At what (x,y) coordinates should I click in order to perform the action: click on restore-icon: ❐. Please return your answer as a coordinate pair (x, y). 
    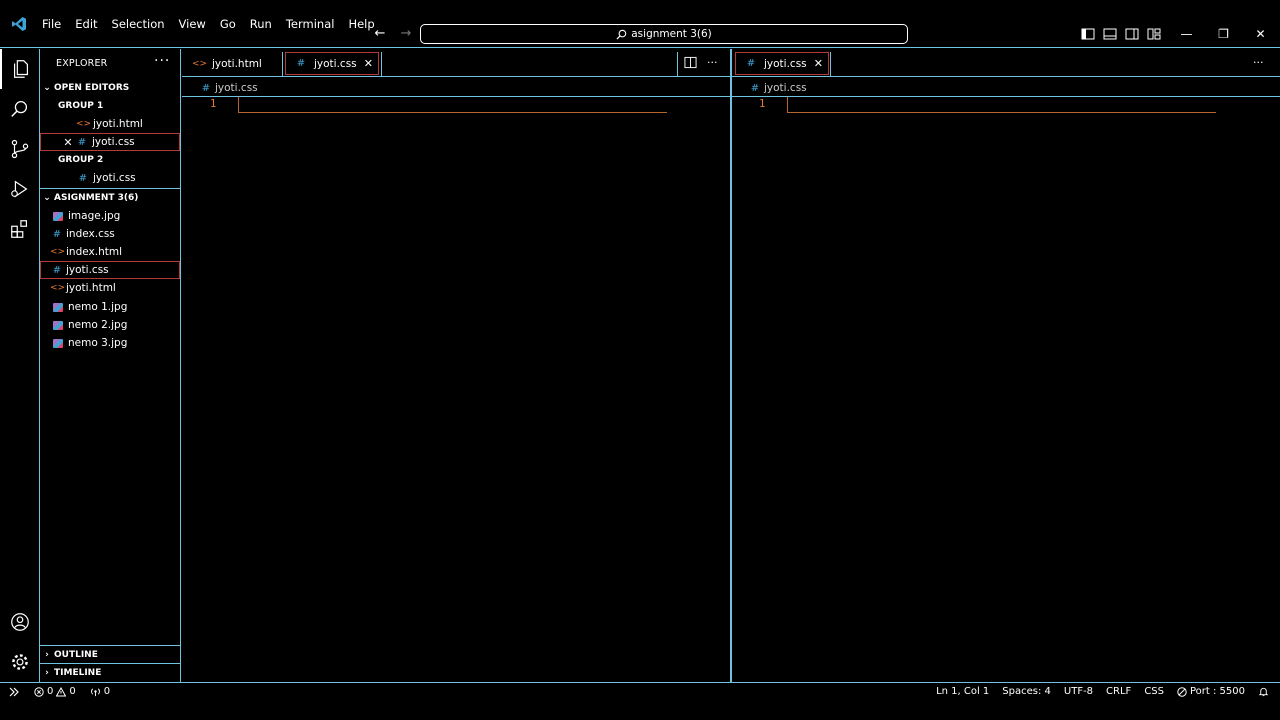
    Looking at the image, I should click on (1223, 34).